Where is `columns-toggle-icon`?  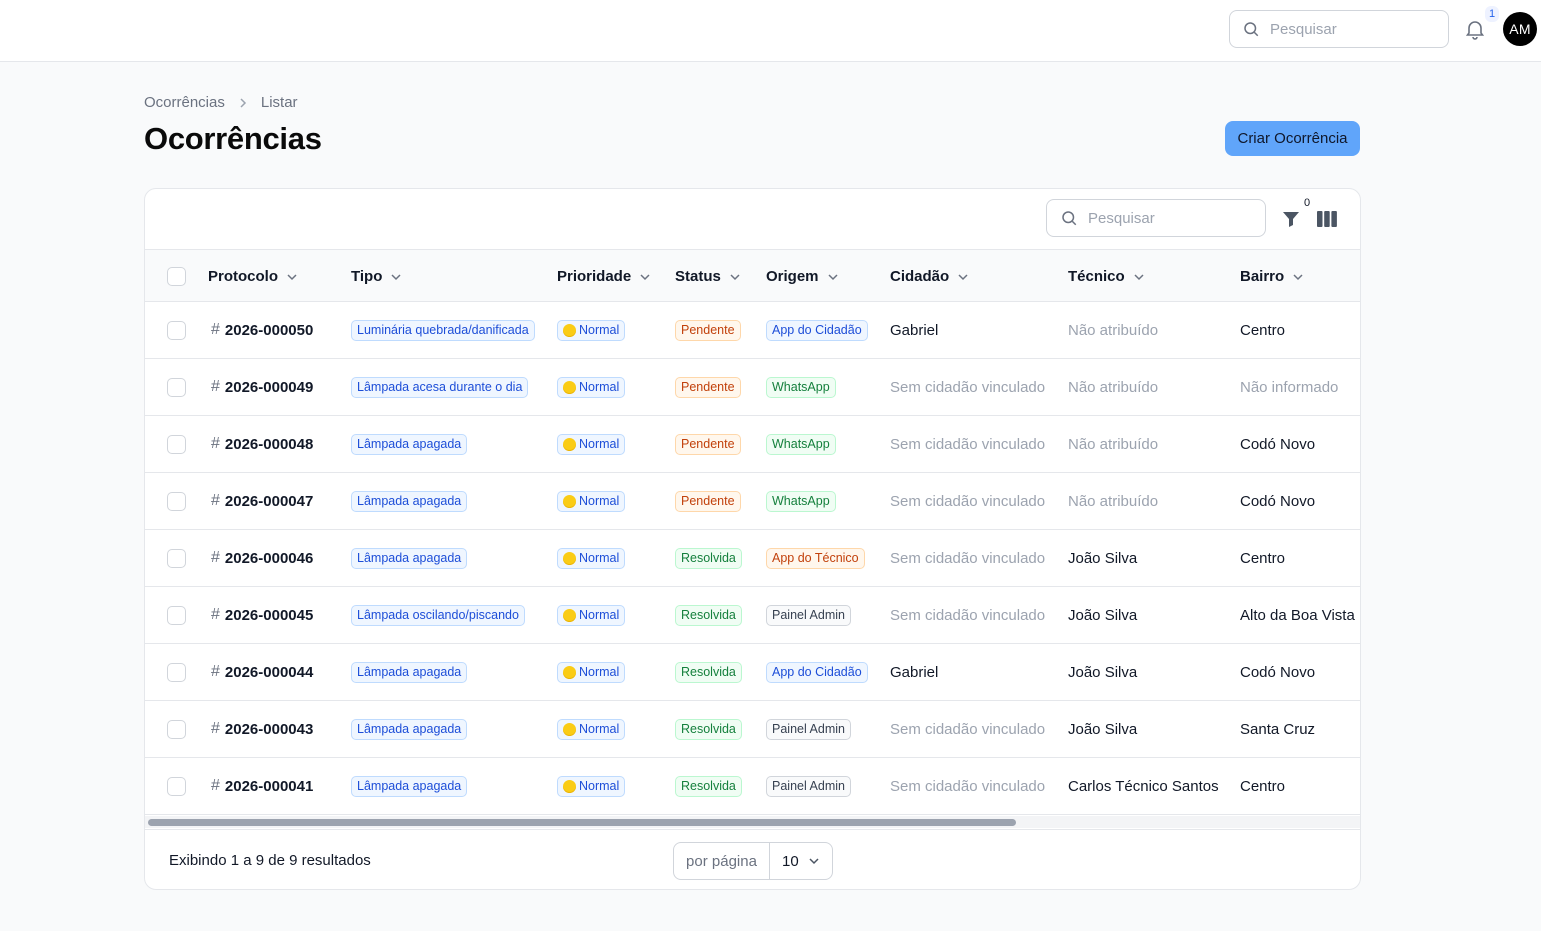
columns-toggle-icon is located at coordinates (1327, 219).